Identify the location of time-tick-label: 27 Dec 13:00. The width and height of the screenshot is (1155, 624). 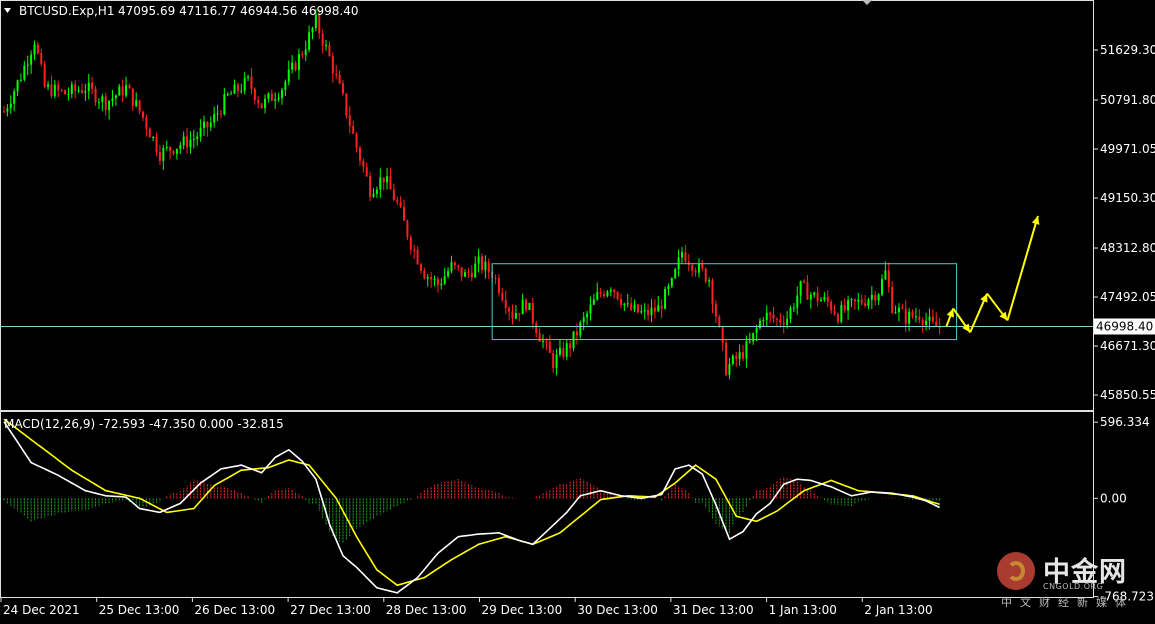
(330, 610).